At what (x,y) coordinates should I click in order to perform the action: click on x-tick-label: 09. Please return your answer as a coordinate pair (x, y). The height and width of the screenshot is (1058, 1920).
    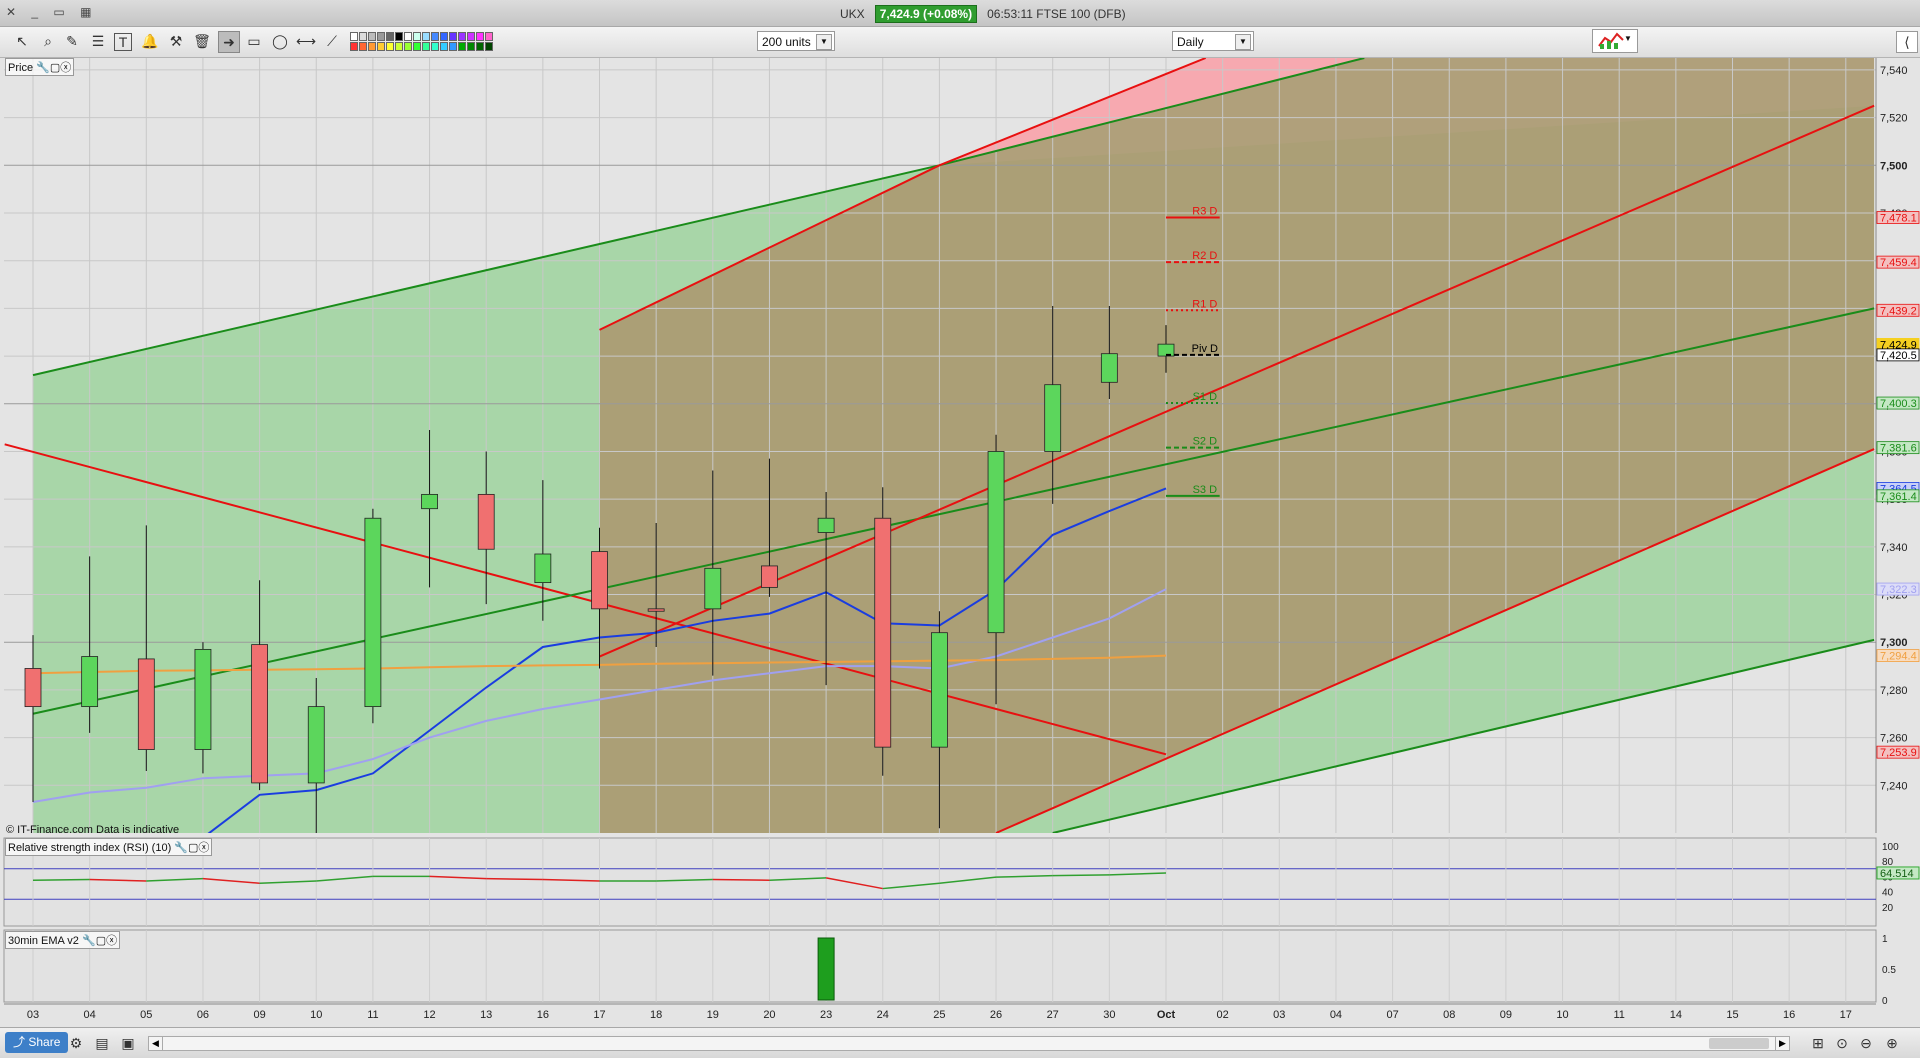
    Looking at the image, I should click on (1506, 1015).